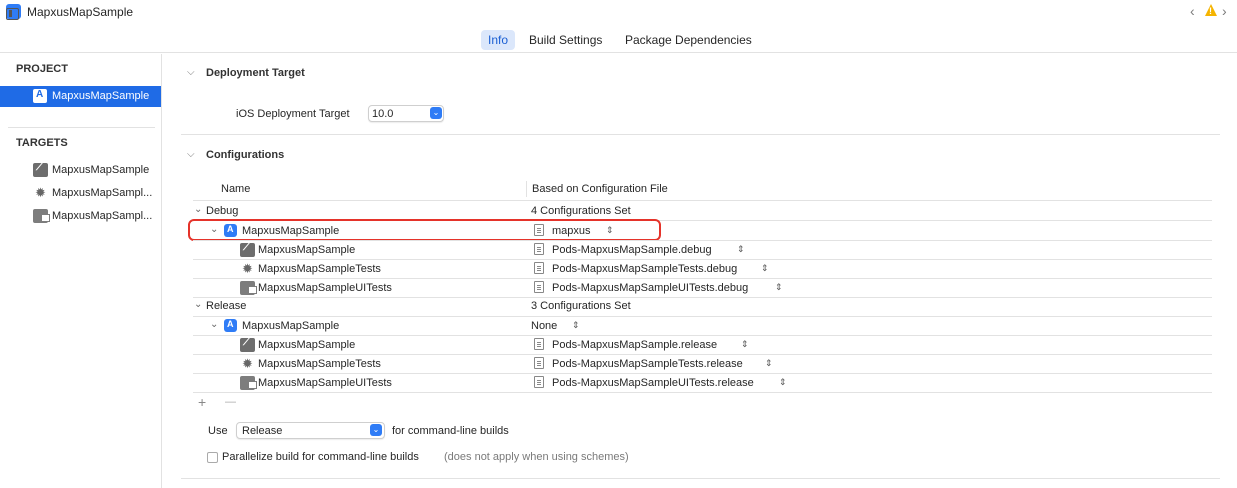  Describe the element at coordinates (325, 288) in the screenshot. I see `debug-target-name: MapxusMapSampleUITests` at that location.